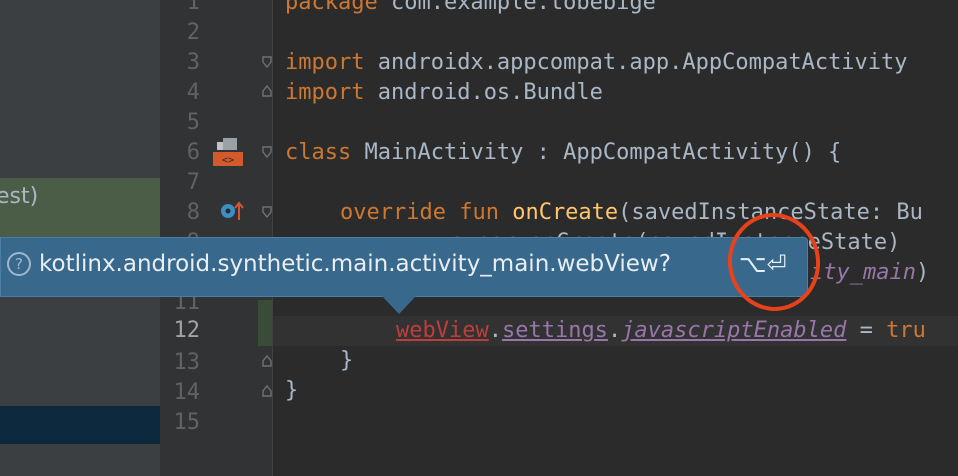 This screenshot has width=958, height=476. I want to click on line-number: 8, so click(193, 212).